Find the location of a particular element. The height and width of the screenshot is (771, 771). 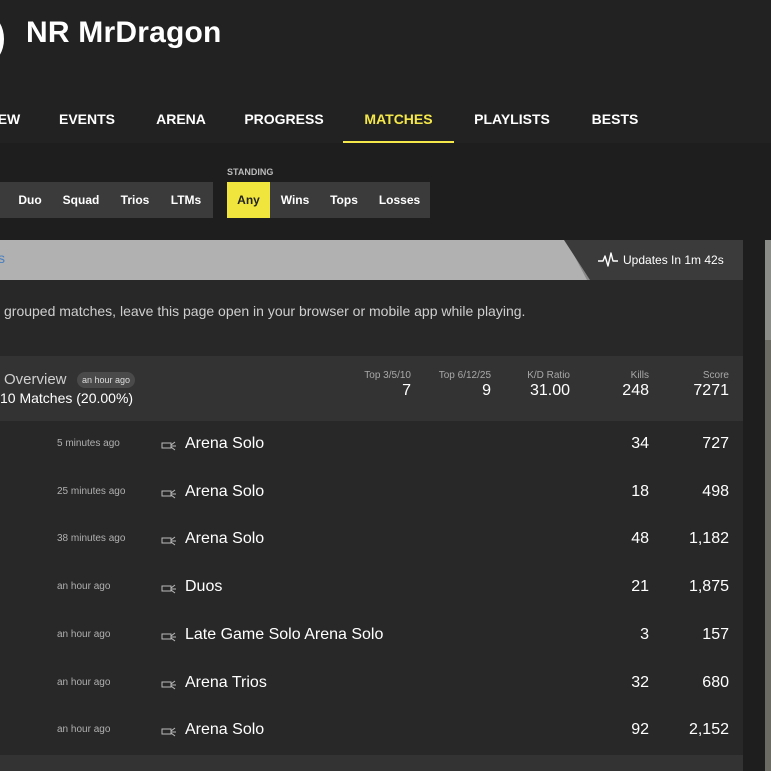

tab-overview: EW is located at coordinates (12, 120).